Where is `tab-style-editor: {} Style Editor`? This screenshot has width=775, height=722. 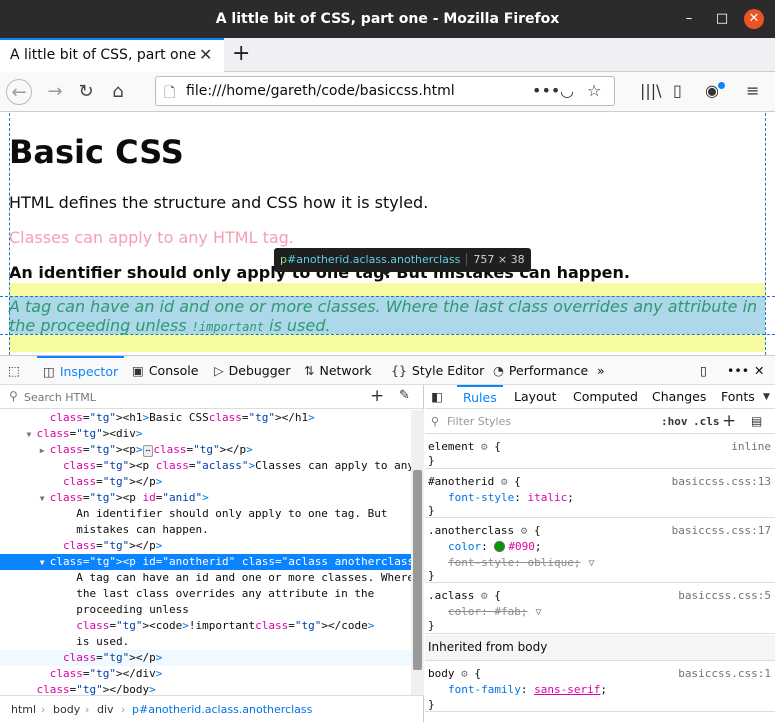
tab-style-editor: {} Style Editor is located at coordinates (437, 370).